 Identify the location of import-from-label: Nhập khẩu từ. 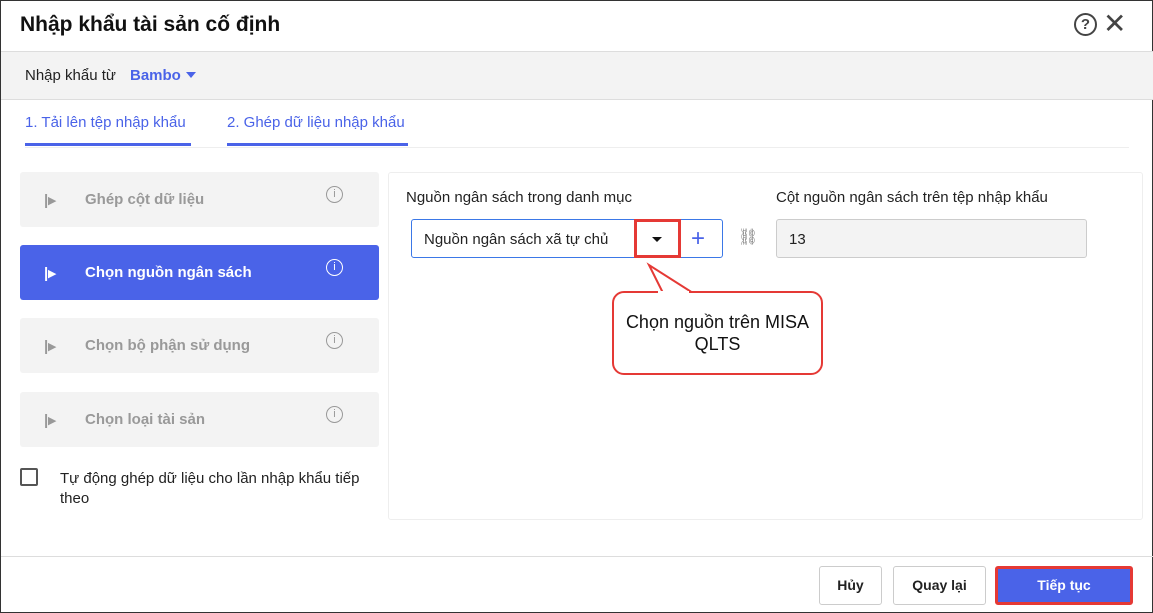
(70, 75).